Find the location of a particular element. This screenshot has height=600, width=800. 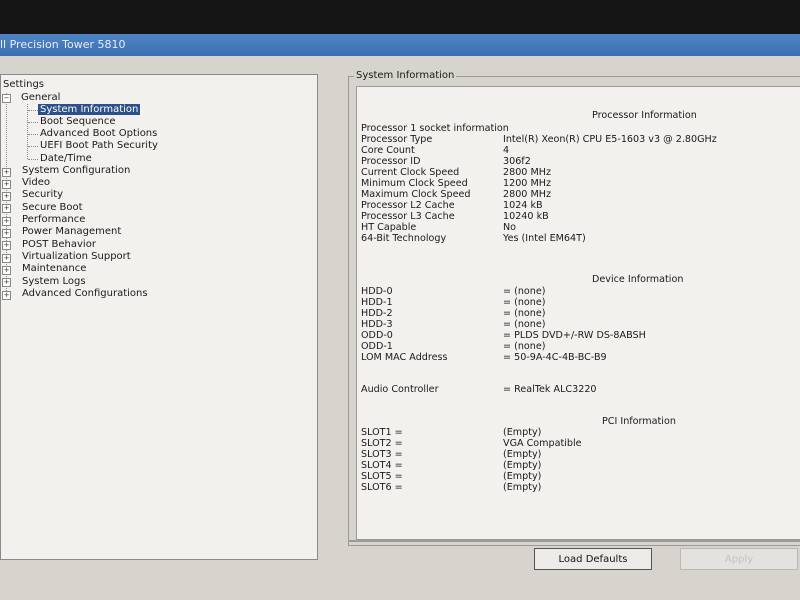

group-title: System Information is located at coordinates (405, 75).